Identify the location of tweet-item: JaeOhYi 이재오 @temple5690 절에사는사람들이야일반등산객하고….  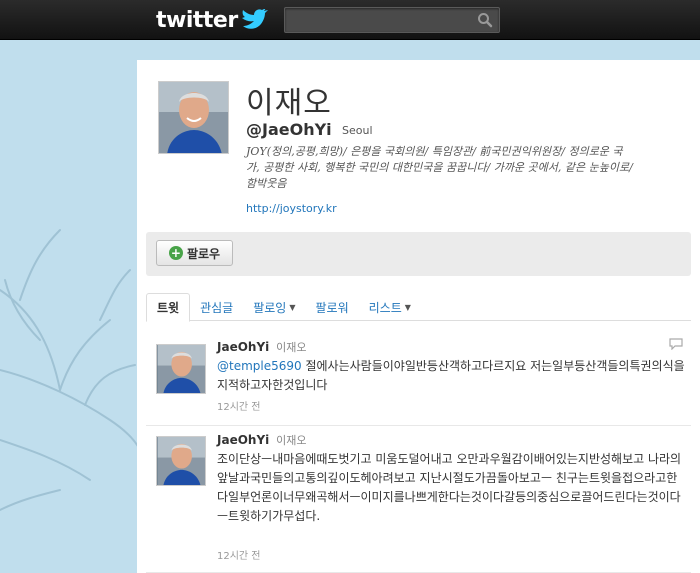
(418, 376).